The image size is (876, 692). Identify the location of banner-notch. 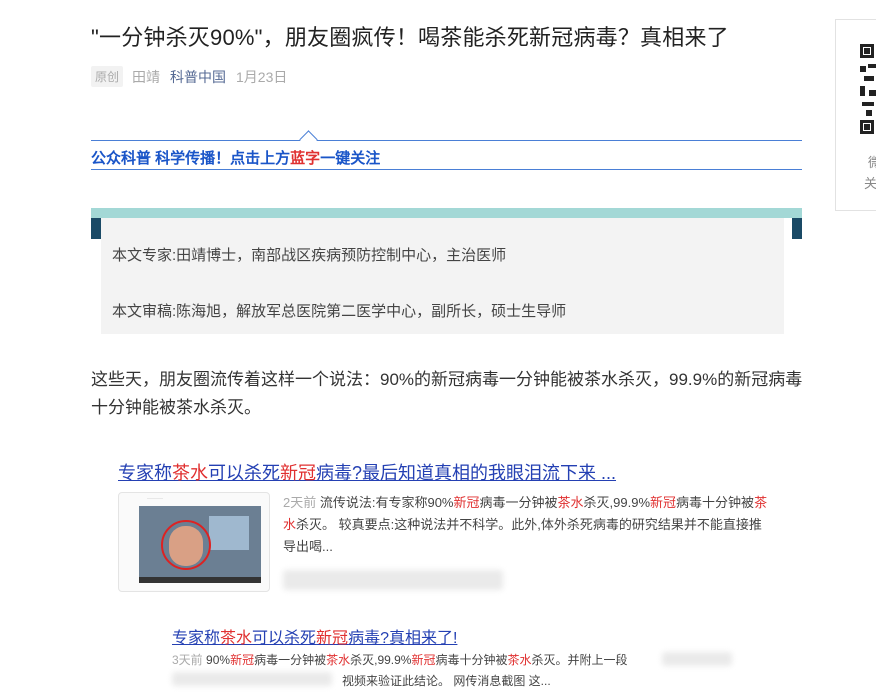
(308, 139).